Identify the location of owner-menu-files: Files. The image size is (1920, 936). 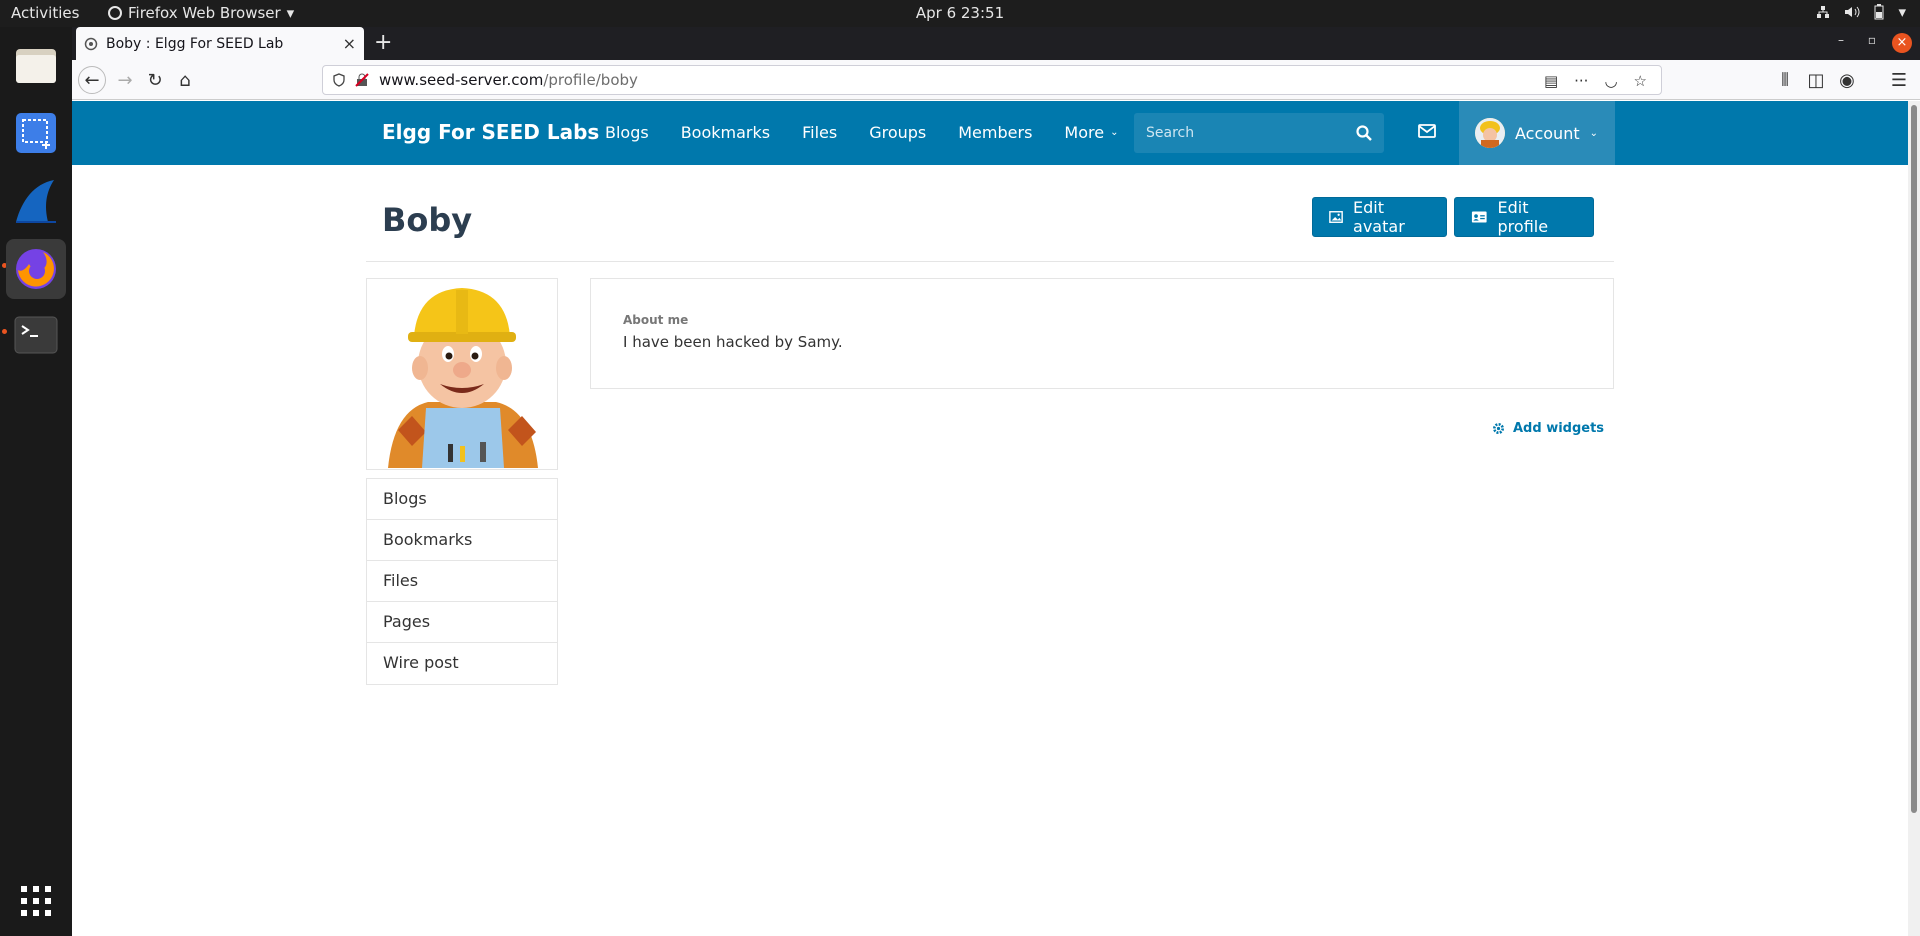
(462, 581).